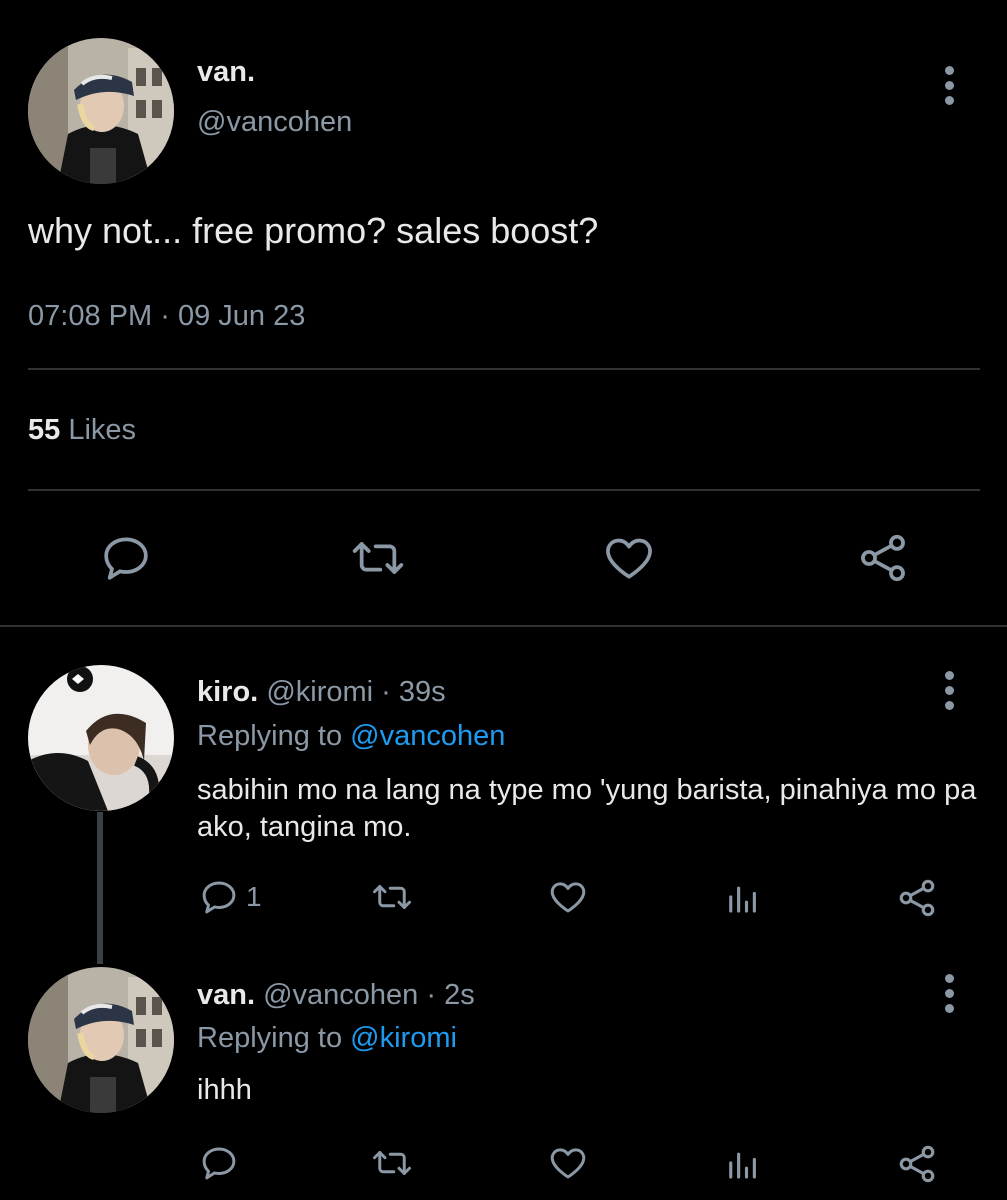 This screenshot has width=1007, height=1200. What do you see at coordinates (101, 738) in the screenshot?
I see `avatar-kiro` at bounding box center [101, 738].